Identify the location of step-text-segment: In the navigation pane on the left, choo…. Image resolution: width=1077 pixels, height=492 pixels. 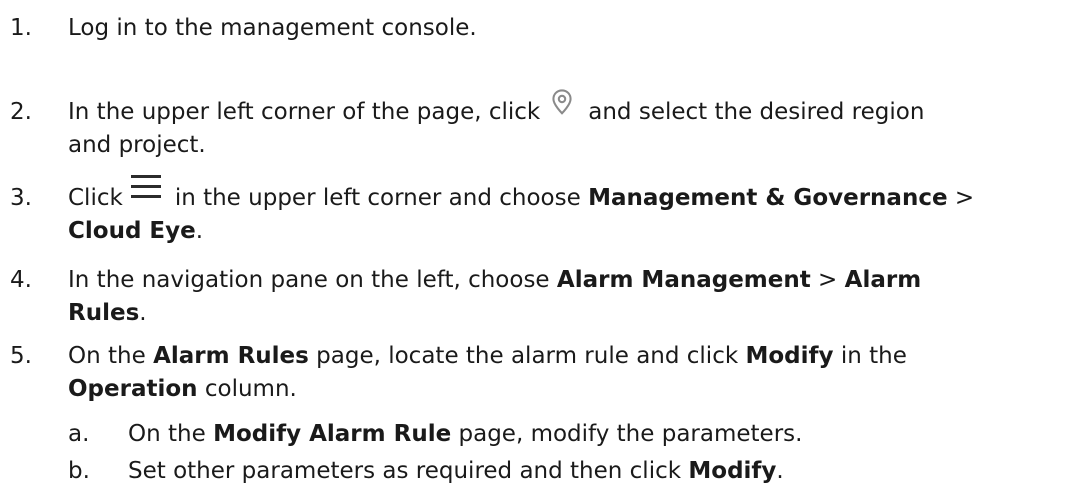
(309, 280).